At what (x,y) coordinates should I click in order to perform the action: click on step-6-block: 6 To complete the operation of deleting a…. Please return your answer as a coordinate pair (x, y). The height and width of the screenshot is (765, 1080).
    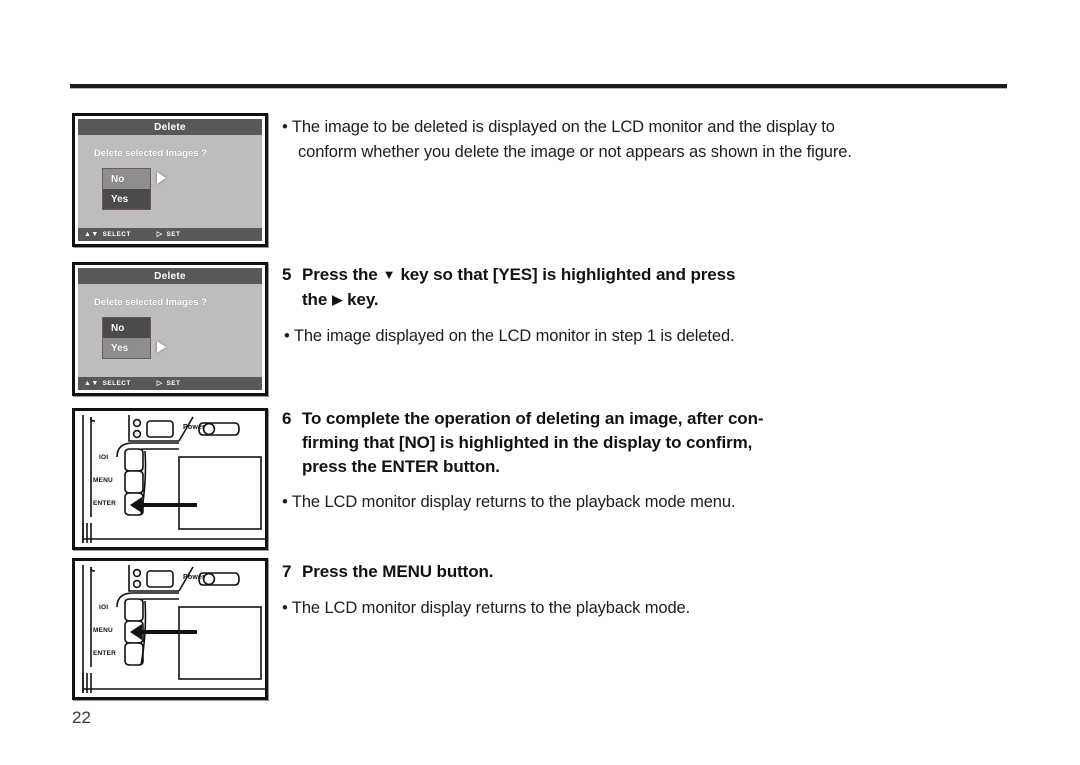
    Looking at the image, I should click on (523, 459).